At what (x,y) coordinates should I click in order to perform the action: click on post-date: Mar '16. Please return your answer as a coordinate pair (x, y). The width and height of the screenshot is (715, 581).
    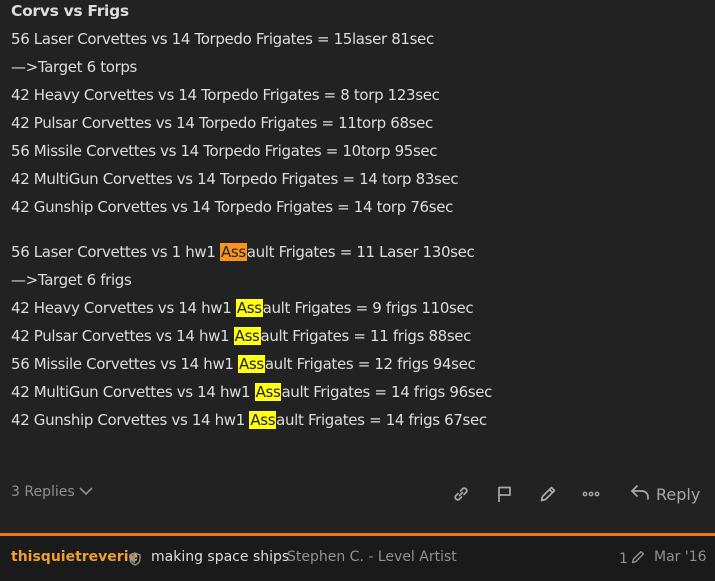
    Looking at the image, I should click on (680, 557).